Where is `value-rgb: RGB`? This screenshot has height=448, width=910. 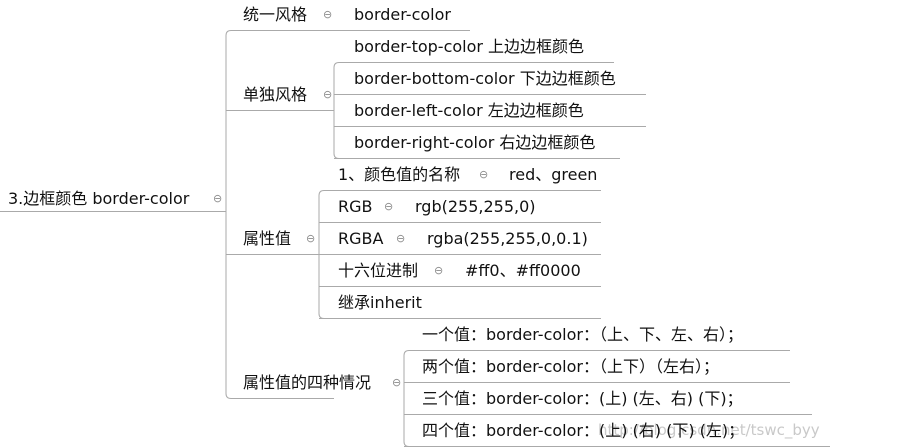
value-rgb: RGB is located at coordinates (355, 207).